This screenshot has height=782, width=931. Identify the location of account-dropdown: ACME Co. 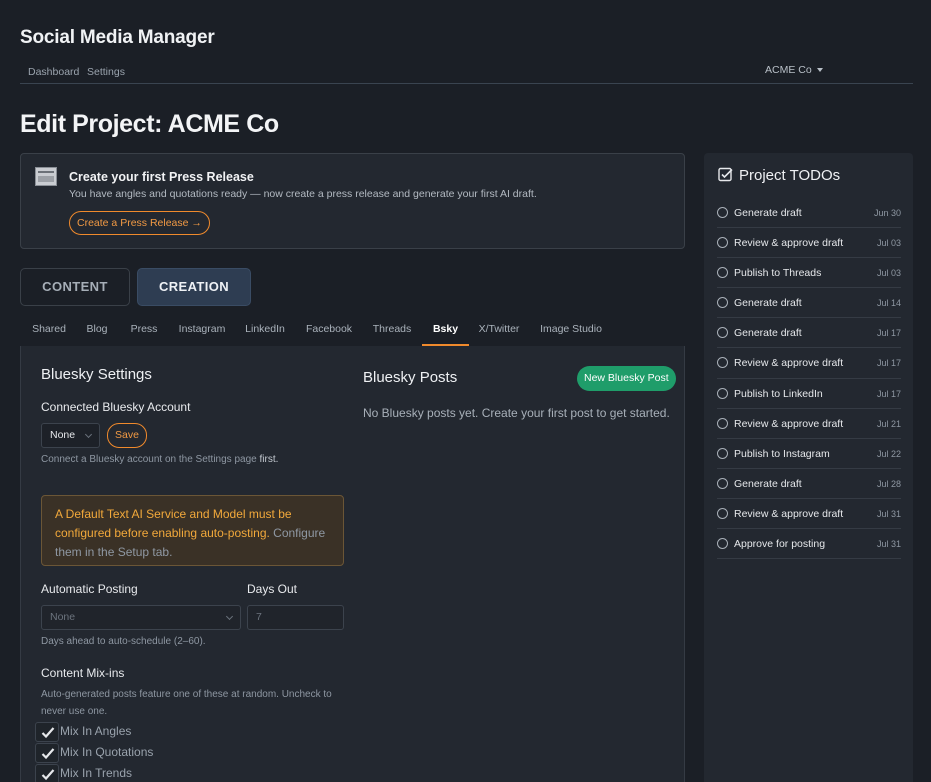
(794, 70).